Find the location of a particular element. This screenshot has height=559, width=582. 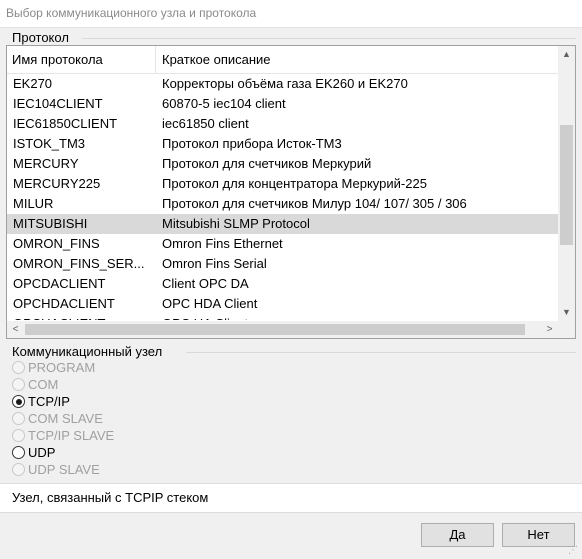

protocol-list-header: Имя протокола Краткое описание is located at coordinates (282, 60).